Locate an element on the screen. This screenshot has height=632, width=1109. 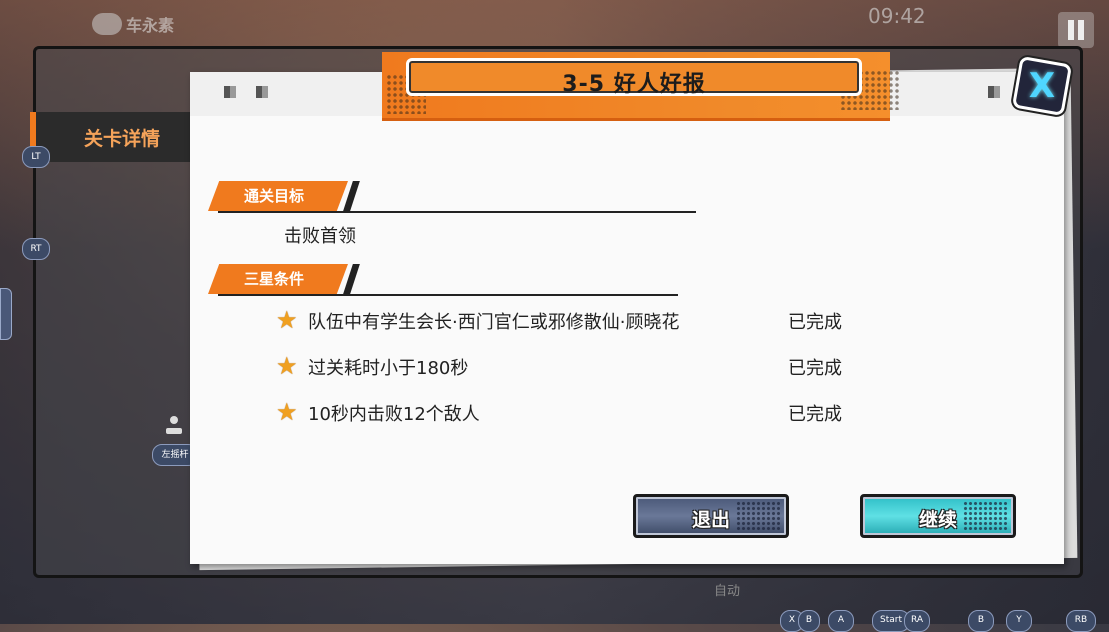
pause-button is located at coordinates (1076, 30).